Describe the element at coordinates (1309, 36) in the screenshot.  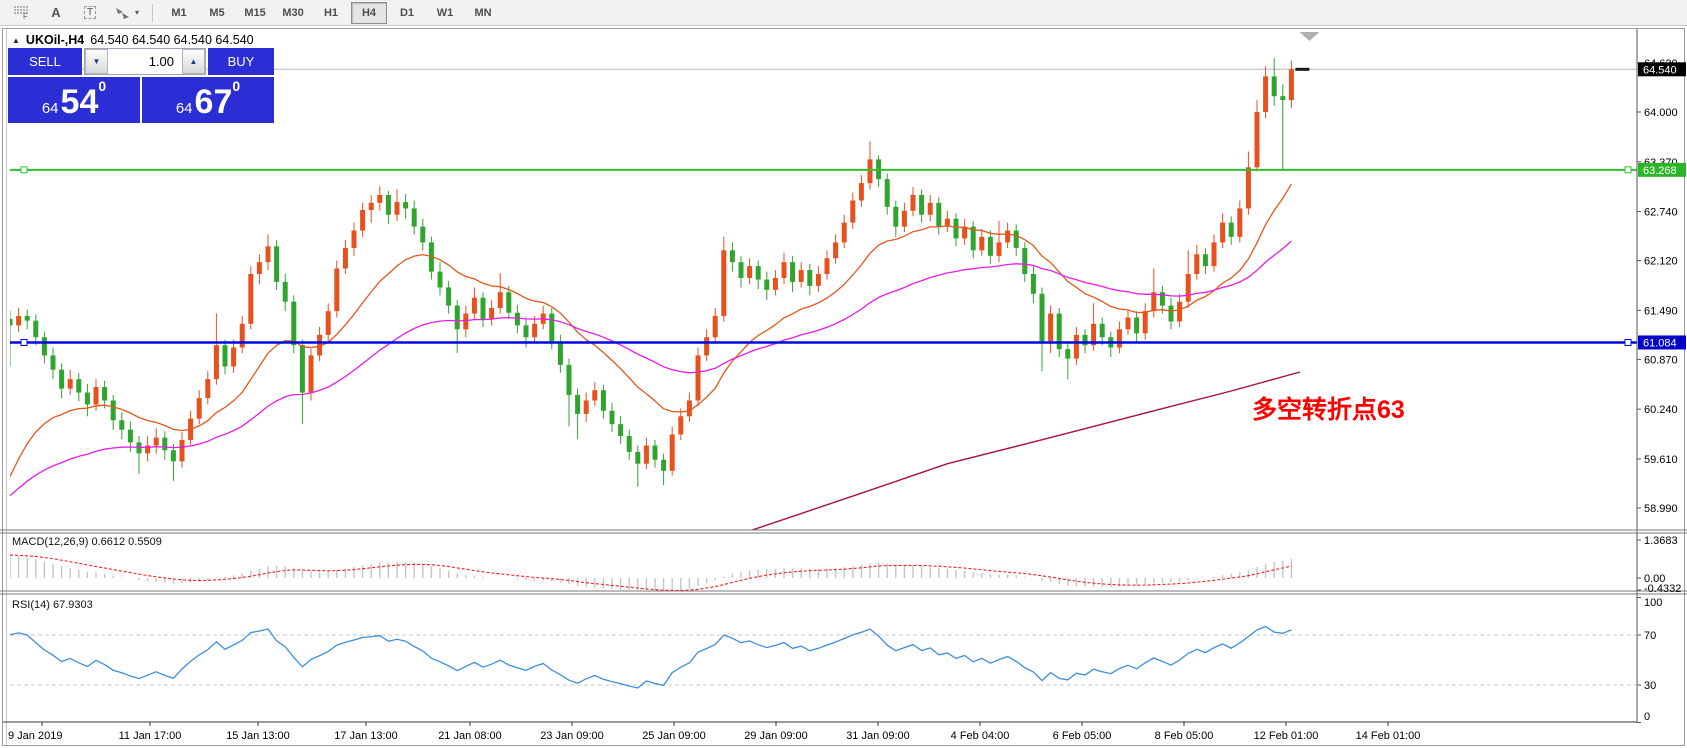
I see `chart-shift-marker-icon` at that location.